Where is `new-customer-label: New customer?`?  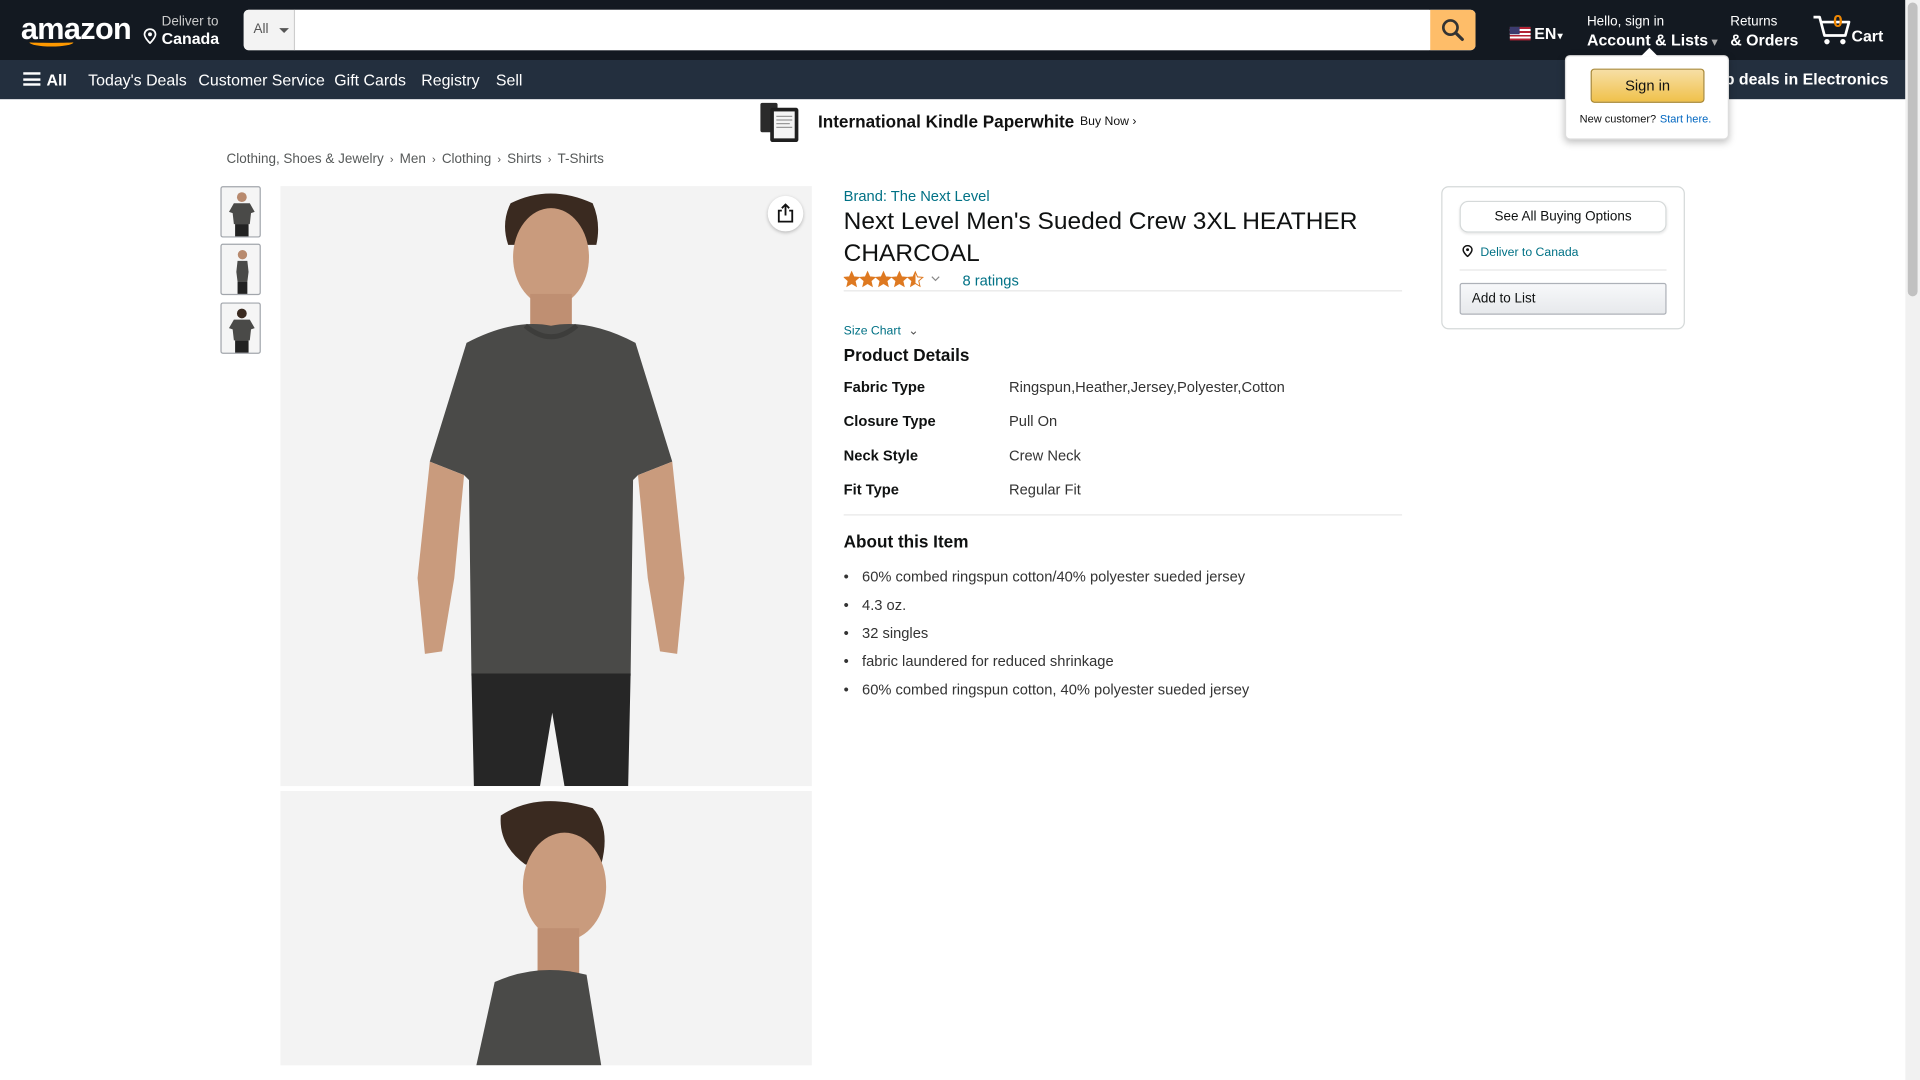
new-customer-label: New customer? is located at coordinates (1618, 118).